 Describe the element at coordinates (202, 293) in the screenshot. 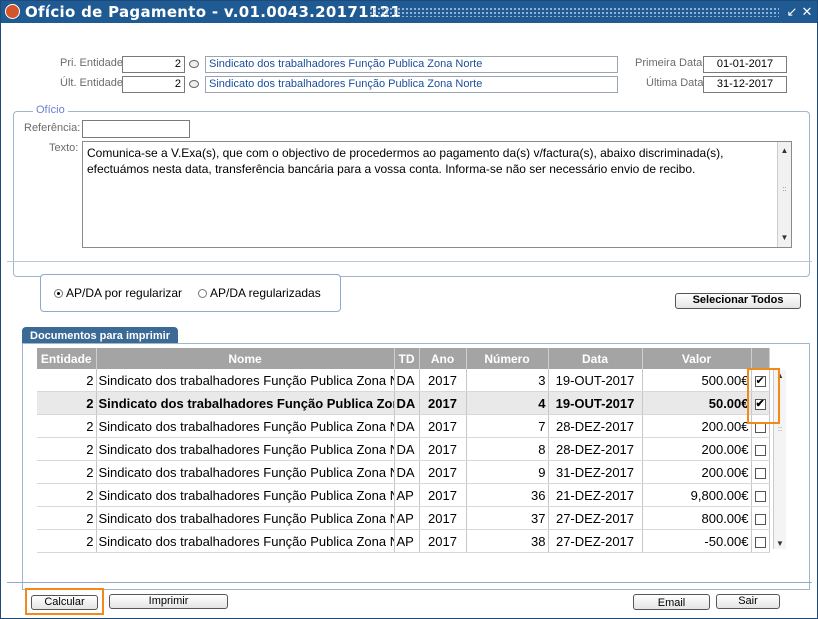

I see `radio-unselected-icon` at that location.